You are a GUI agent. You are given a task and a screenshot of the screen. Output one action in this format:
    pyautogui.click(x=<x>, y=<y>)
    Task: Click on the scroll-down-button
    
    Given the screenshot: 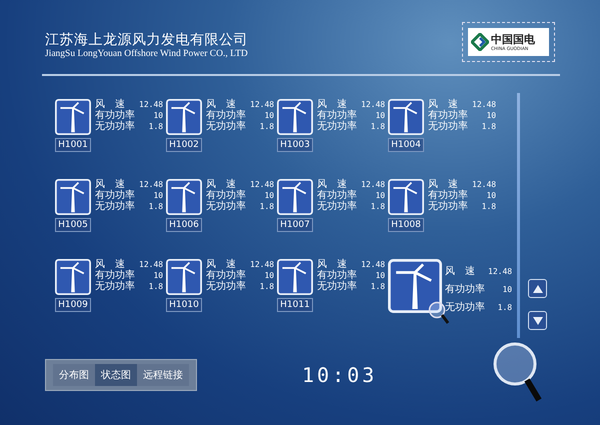 What is the action you would take?
    pyautogui.click(x=537, y=320)
    